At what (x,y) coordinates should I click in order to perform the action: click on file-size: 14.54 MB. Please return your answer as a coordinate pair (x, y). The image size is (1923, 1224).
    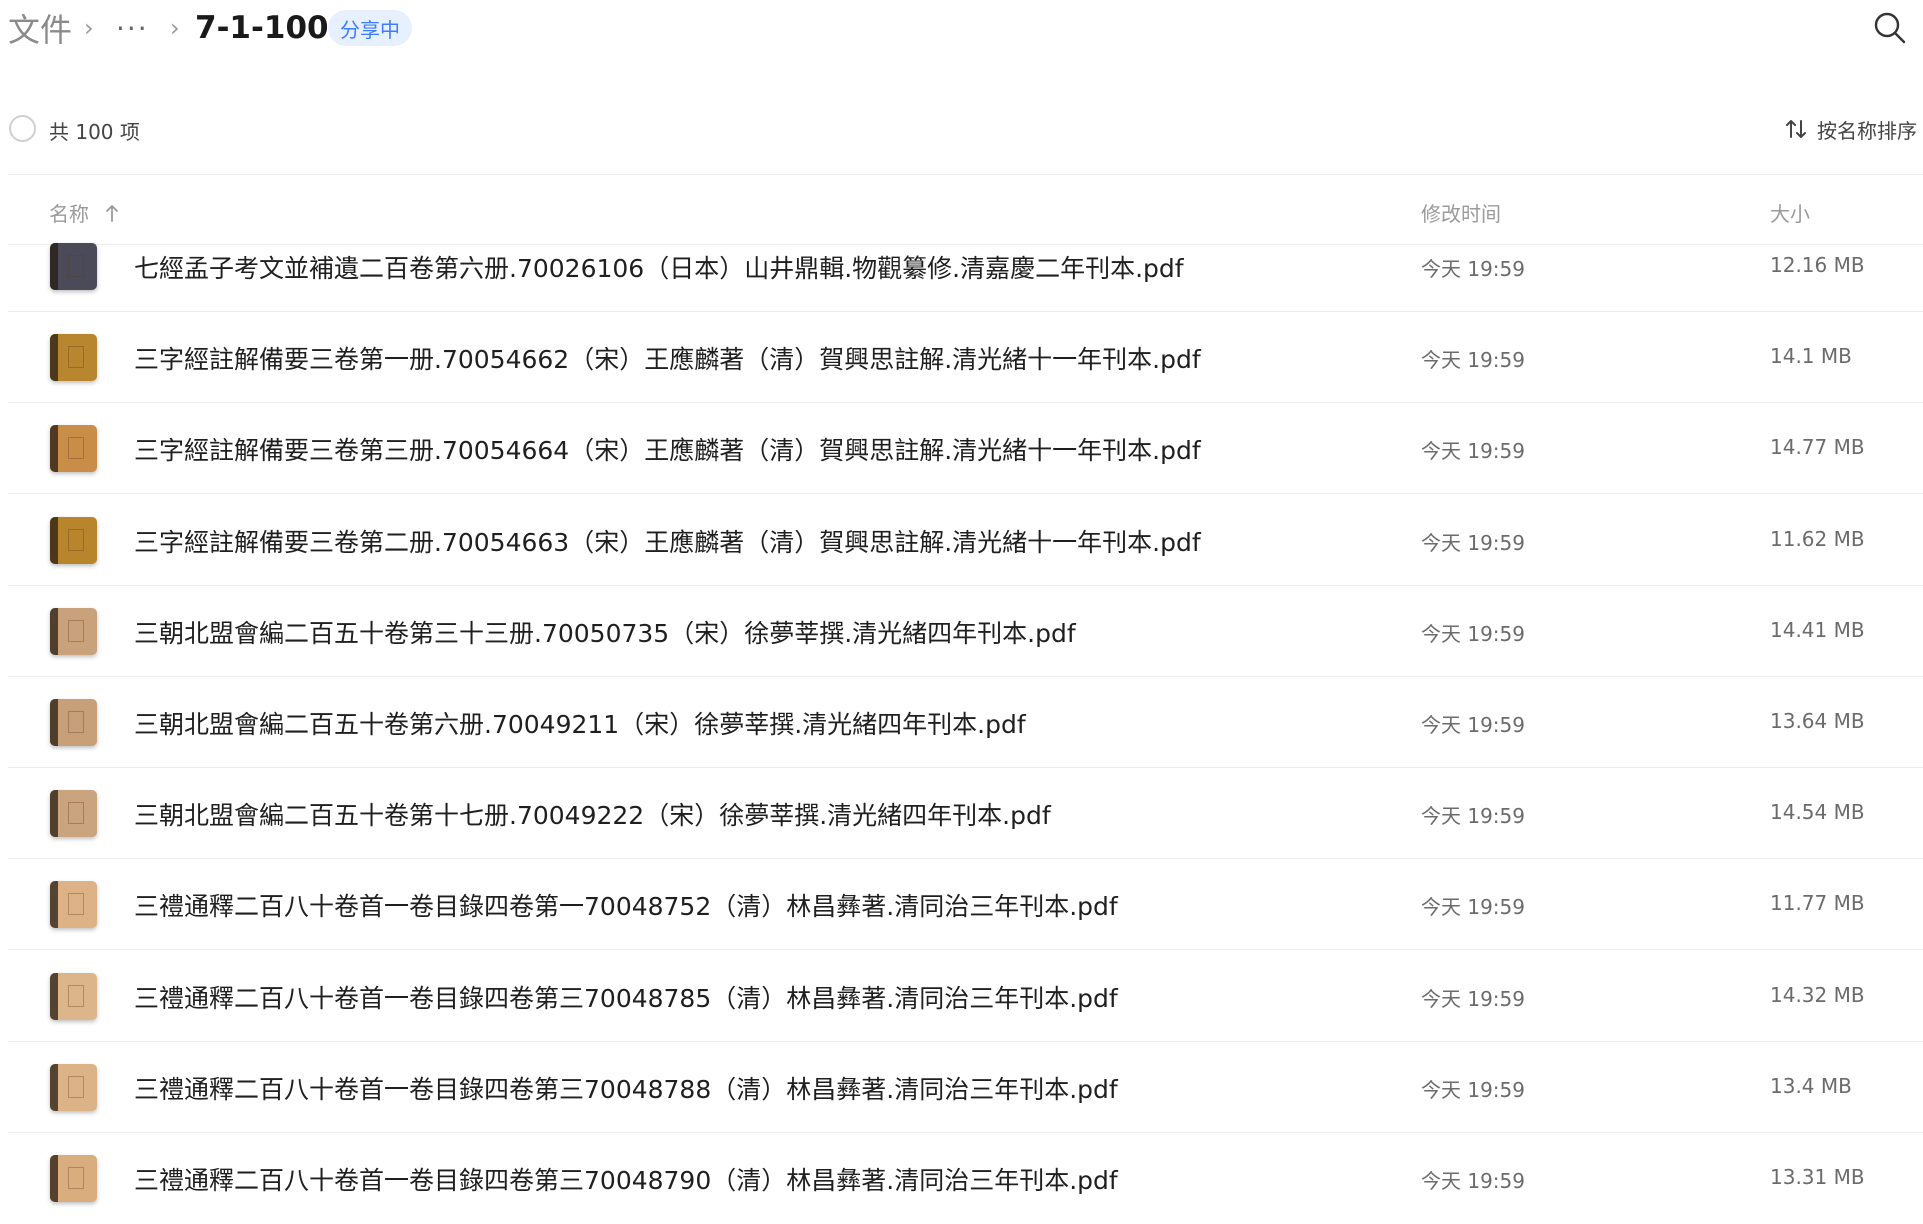
    Looking at the image, I should click on (1817, 812).